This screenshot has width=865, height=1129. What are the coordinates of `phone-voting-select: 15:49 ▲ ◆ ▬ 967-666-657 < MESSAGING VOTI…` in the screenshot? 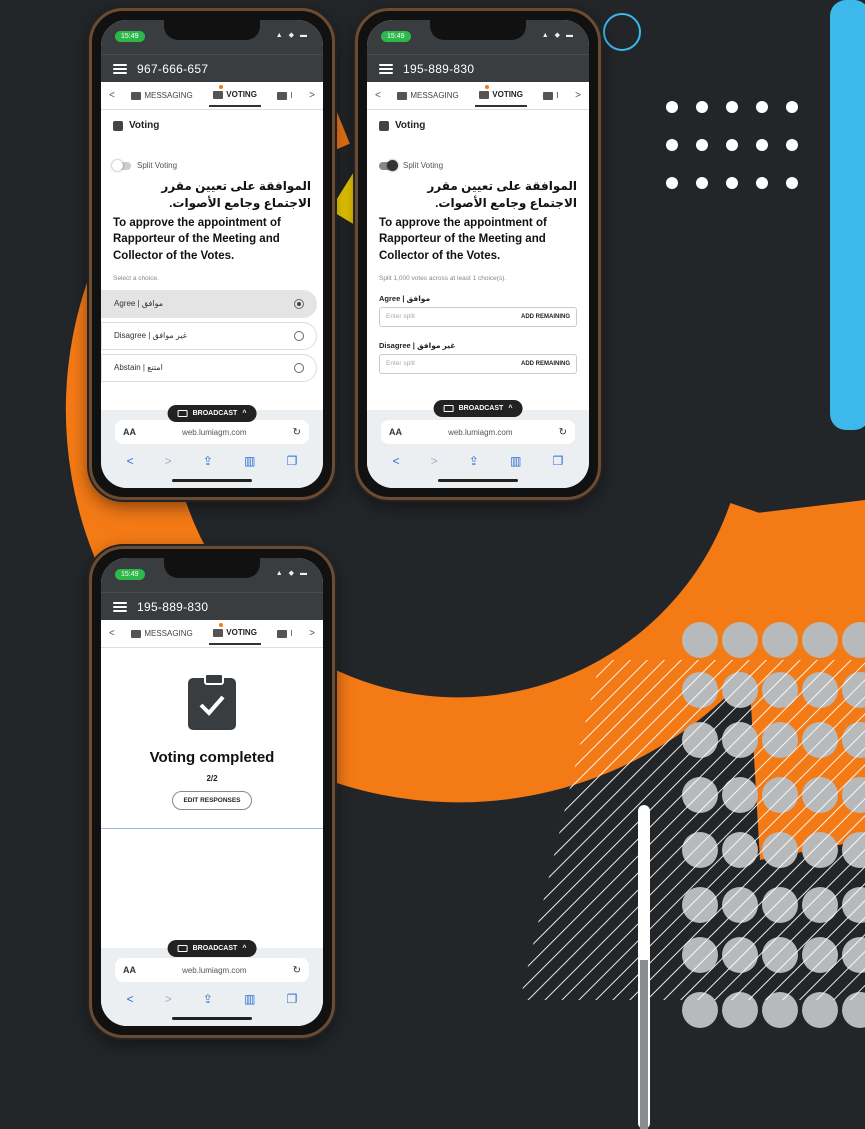 It's located at (212, 254).